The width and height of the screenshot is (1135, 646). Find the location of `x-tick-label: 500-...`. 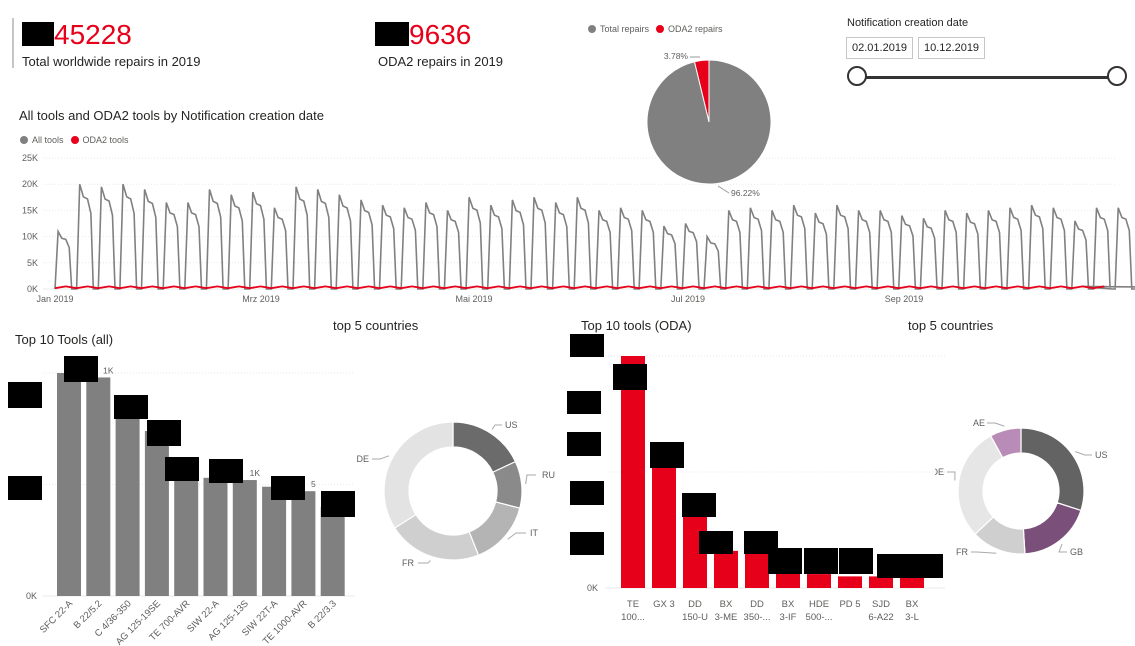

x-tick-label: 500-... is located at coordinates (819, 617).